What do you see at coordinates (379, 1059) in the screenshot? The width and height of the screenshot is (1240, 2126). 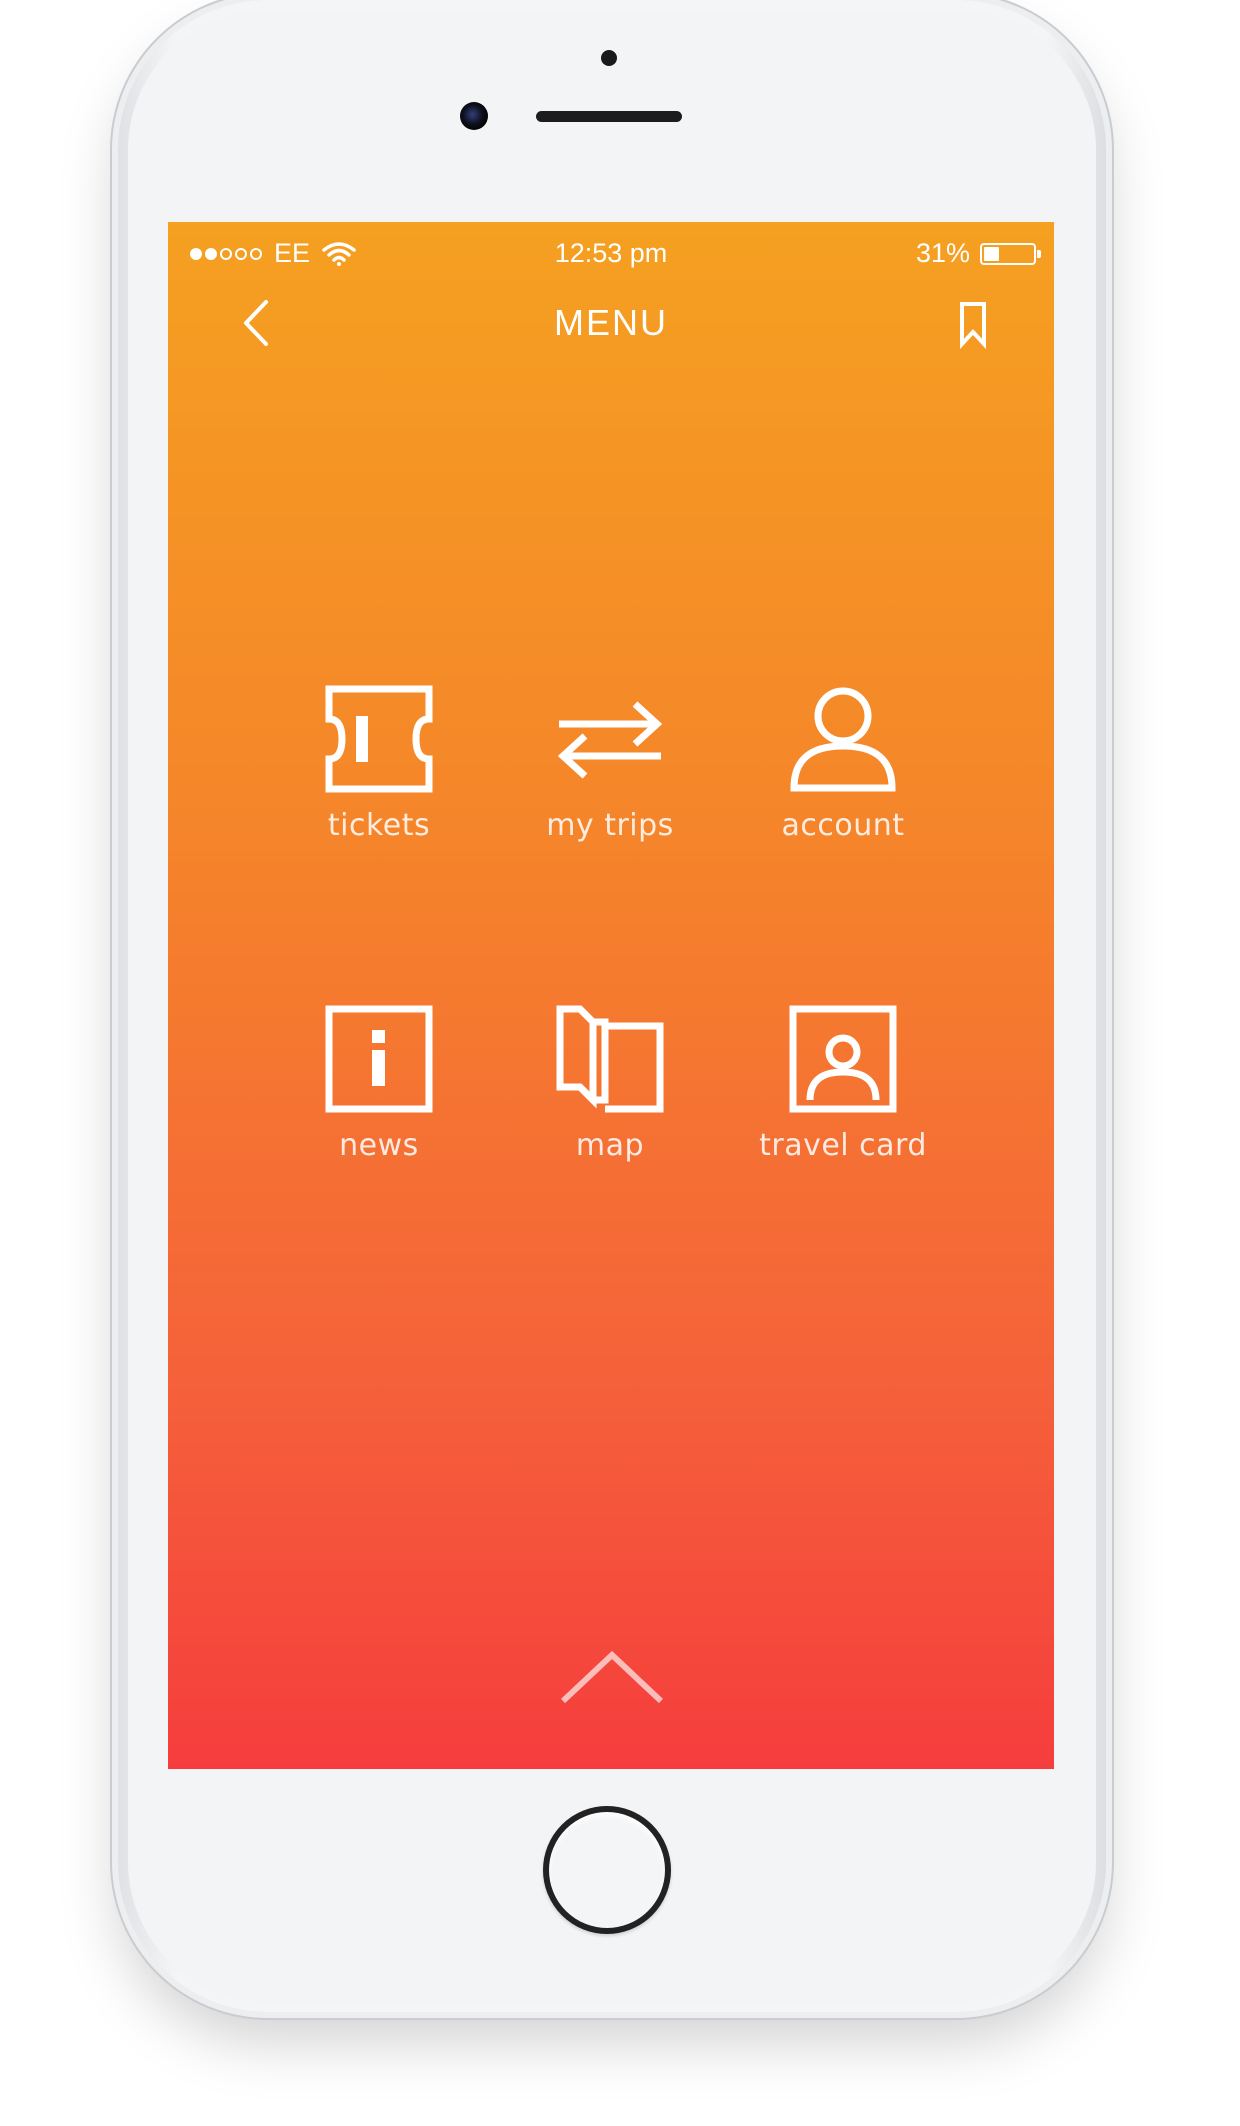 I see `info-icon` at bounding box center [379, 1059].